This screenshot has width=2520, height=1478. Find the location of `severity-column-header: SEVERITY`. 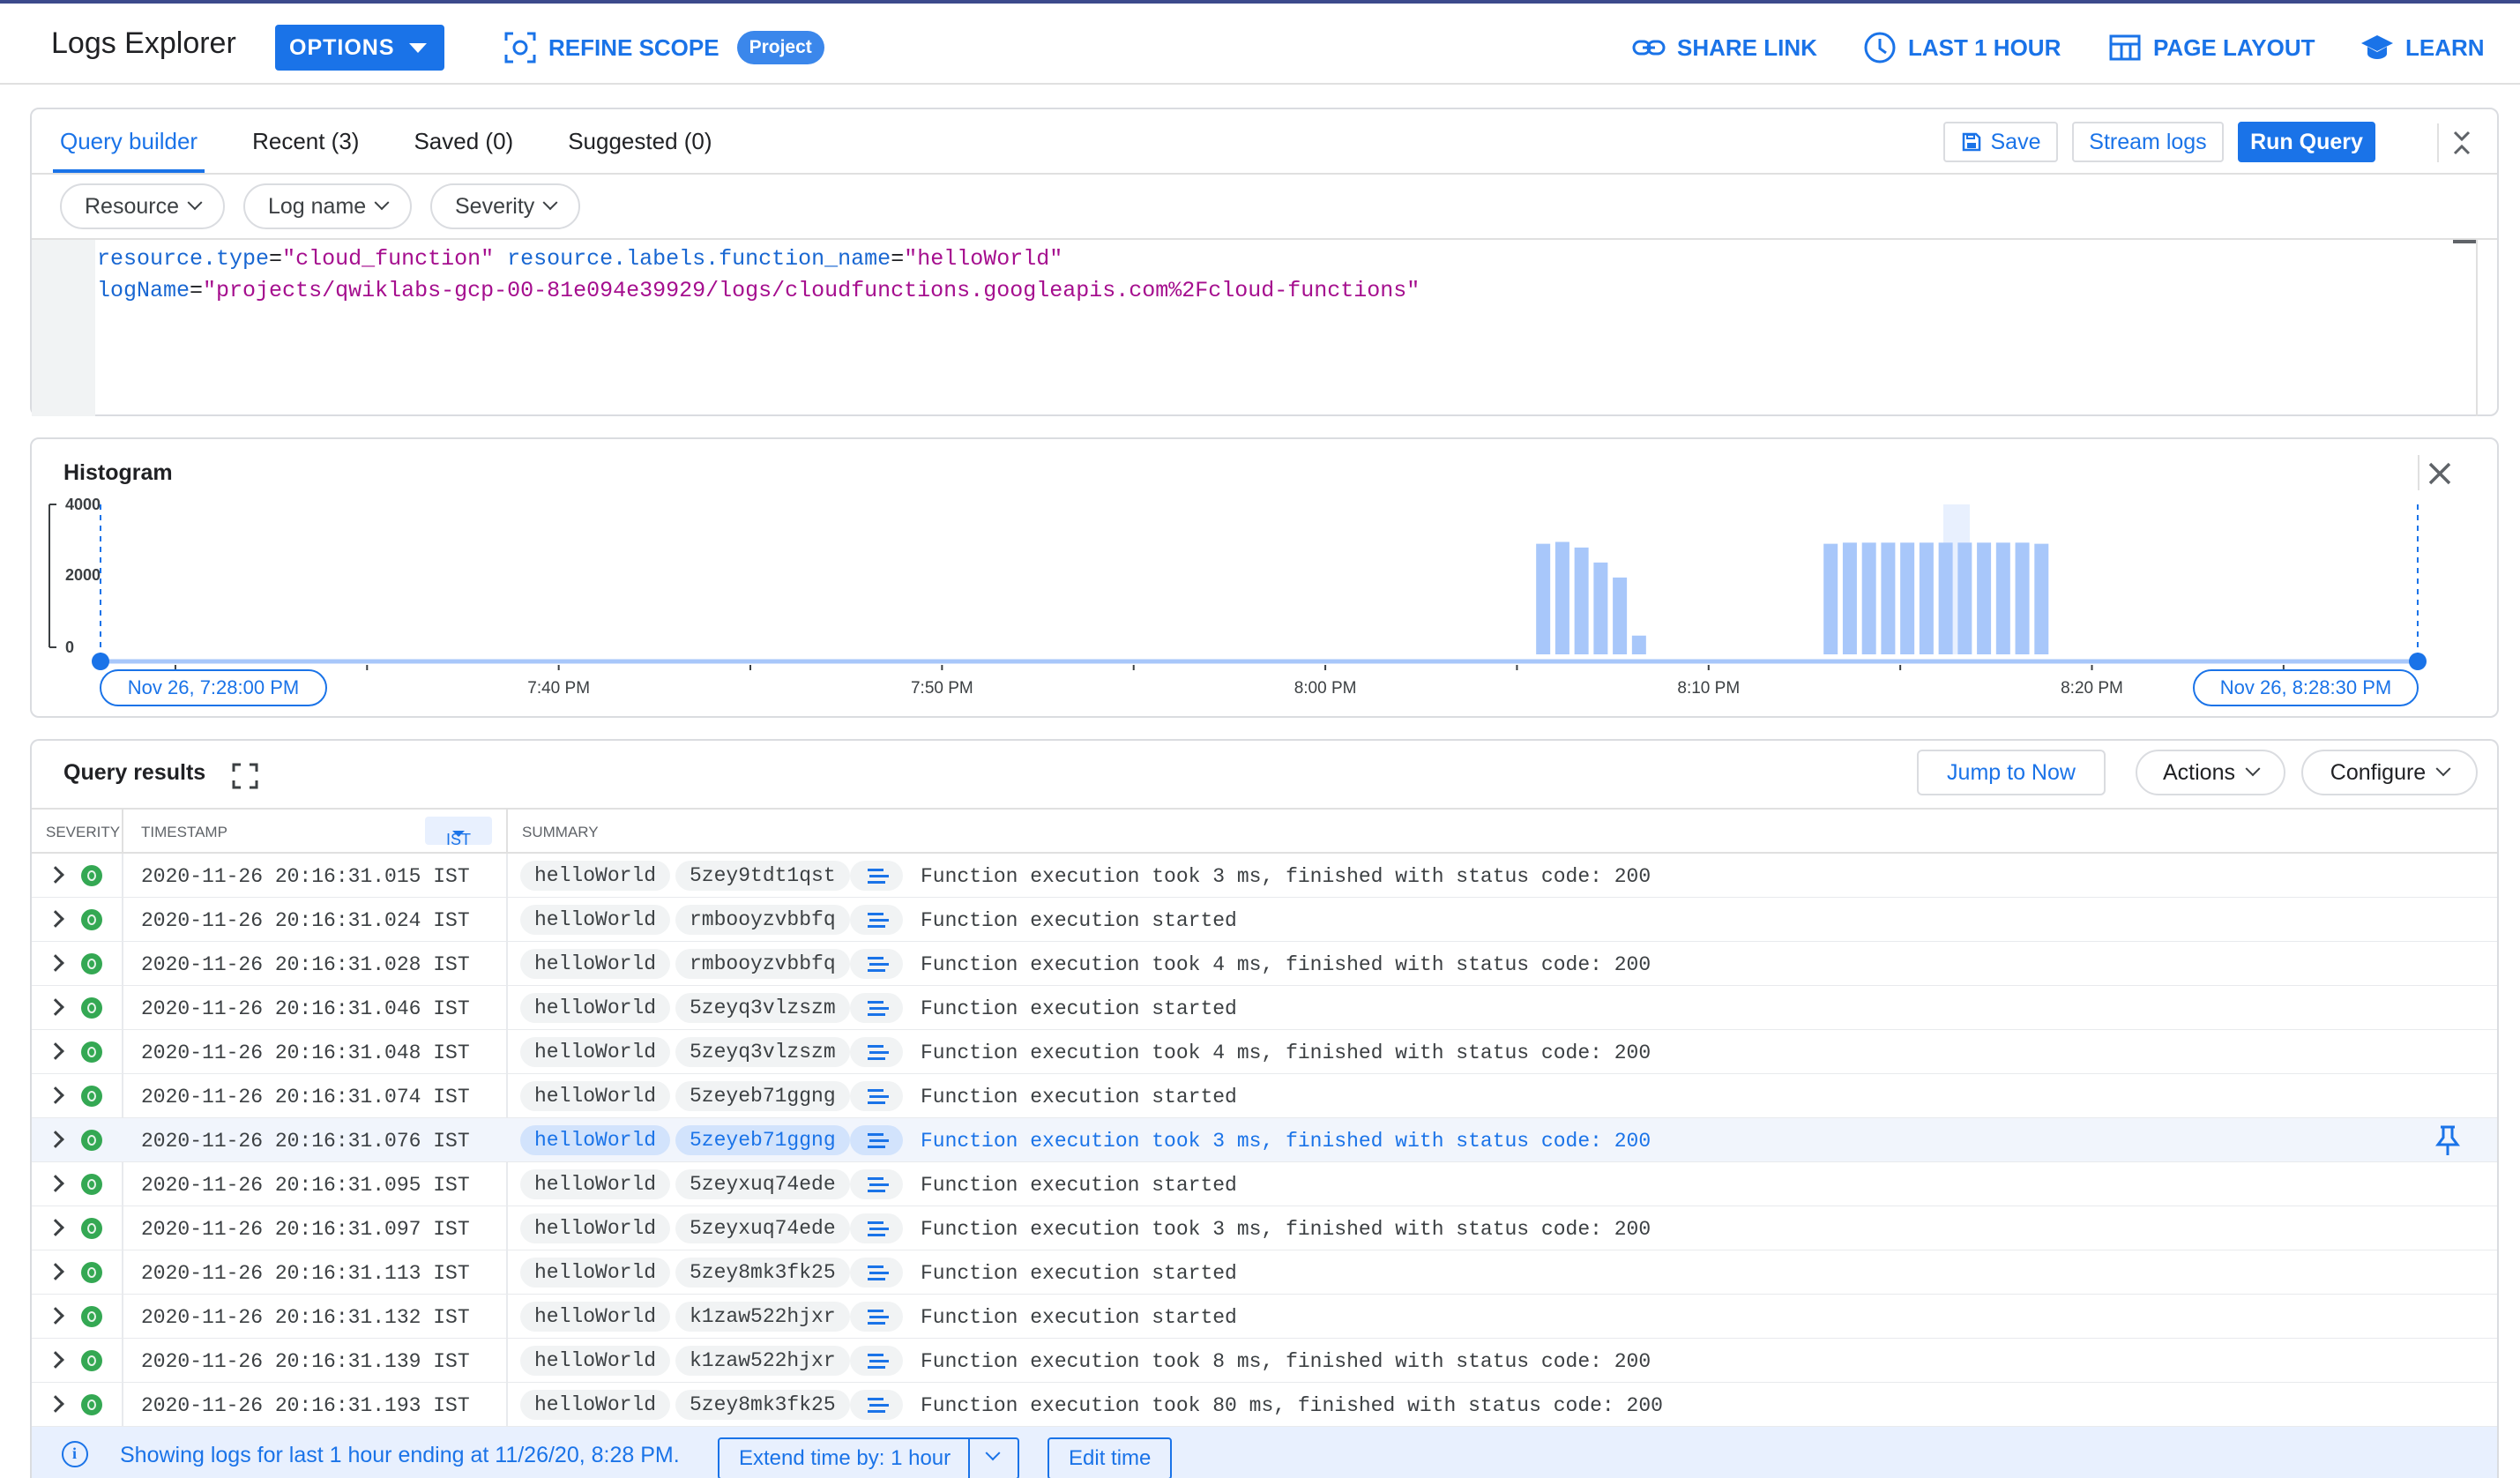

severity-column-header: SEVERITY is located at coordinates (83, 833).